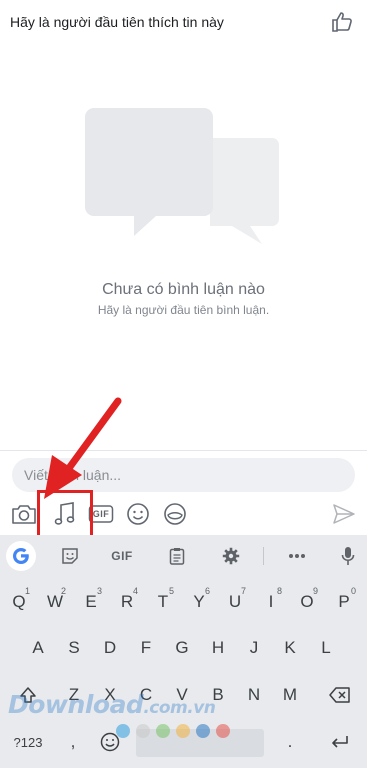 The width and height of the screenshot is (367, 768). What do you see at coordinates (297, 556) in the screenshot?
I see `more-icon` at bounding box center [297, 556].